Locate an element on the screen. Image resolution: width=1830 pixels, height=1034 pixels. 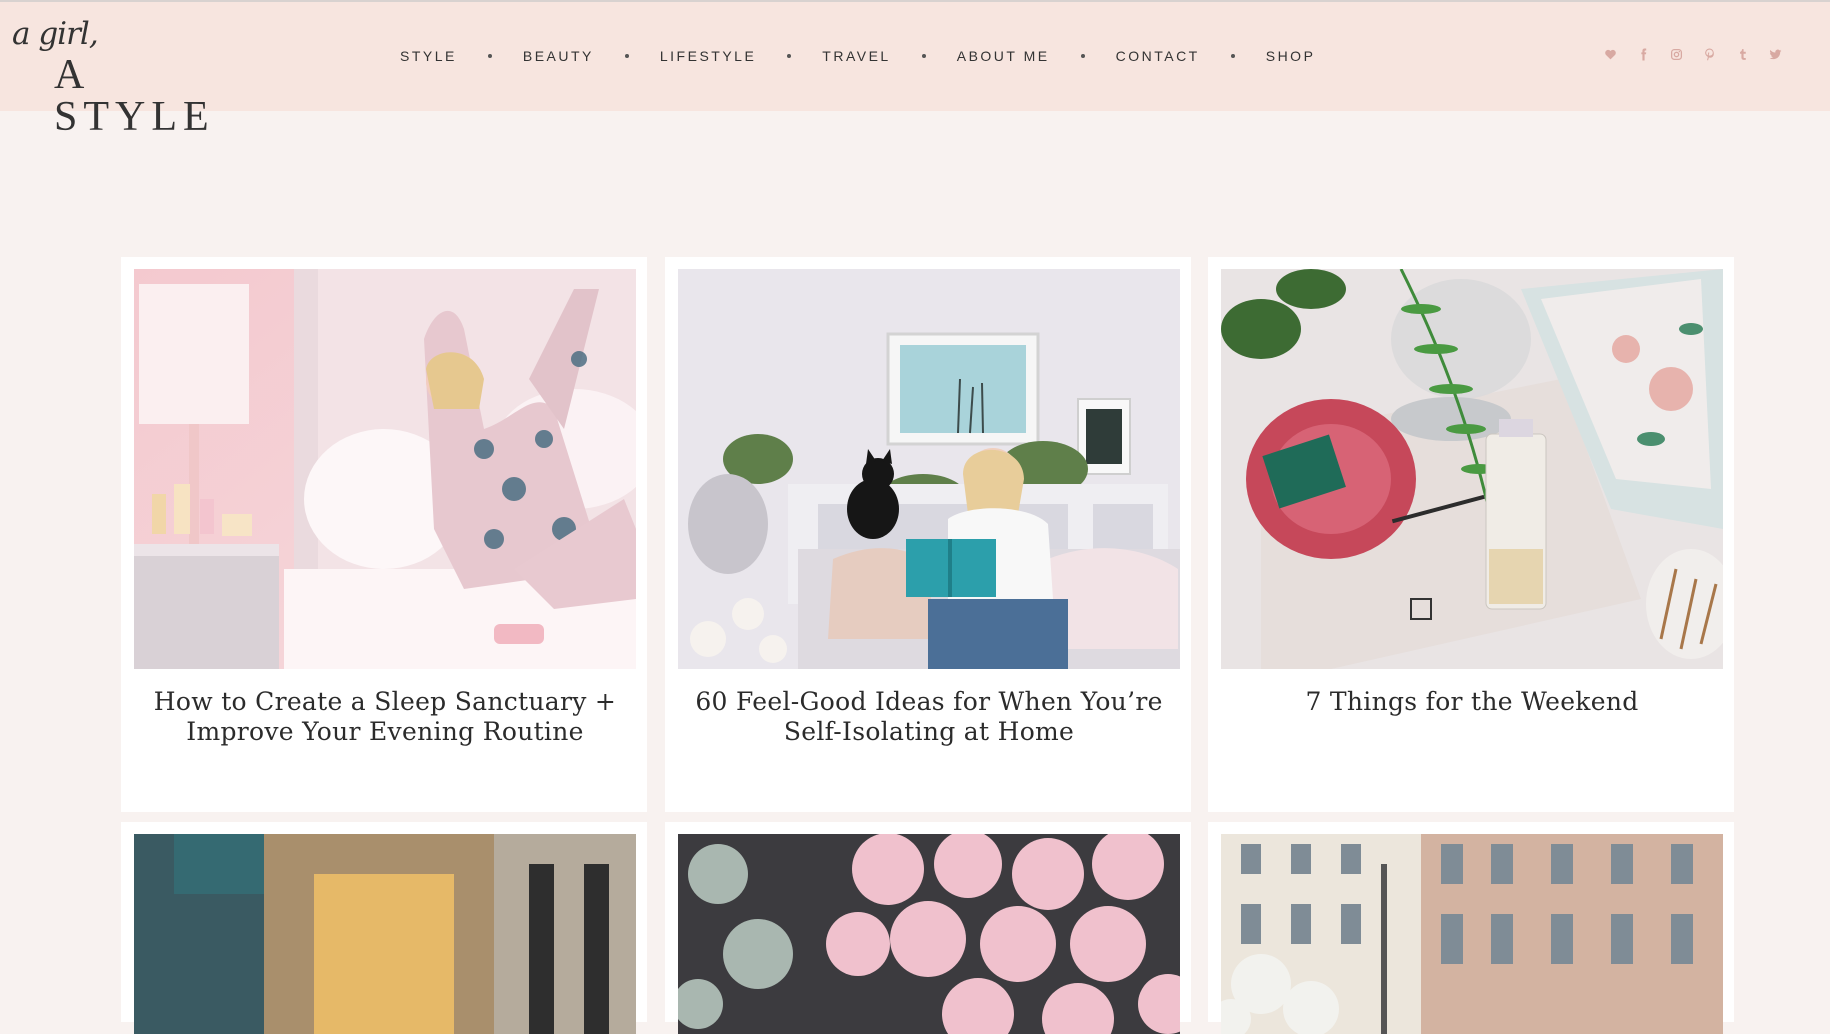
post-image-self-isolating is located at coordinates (929, 469).